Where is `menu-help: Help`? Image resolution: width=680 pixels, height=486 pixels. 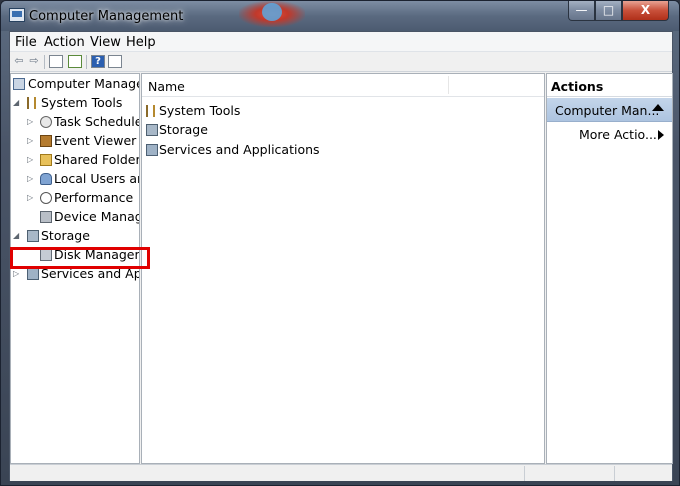 menu-help: Help is located at coordinates (141, 42).